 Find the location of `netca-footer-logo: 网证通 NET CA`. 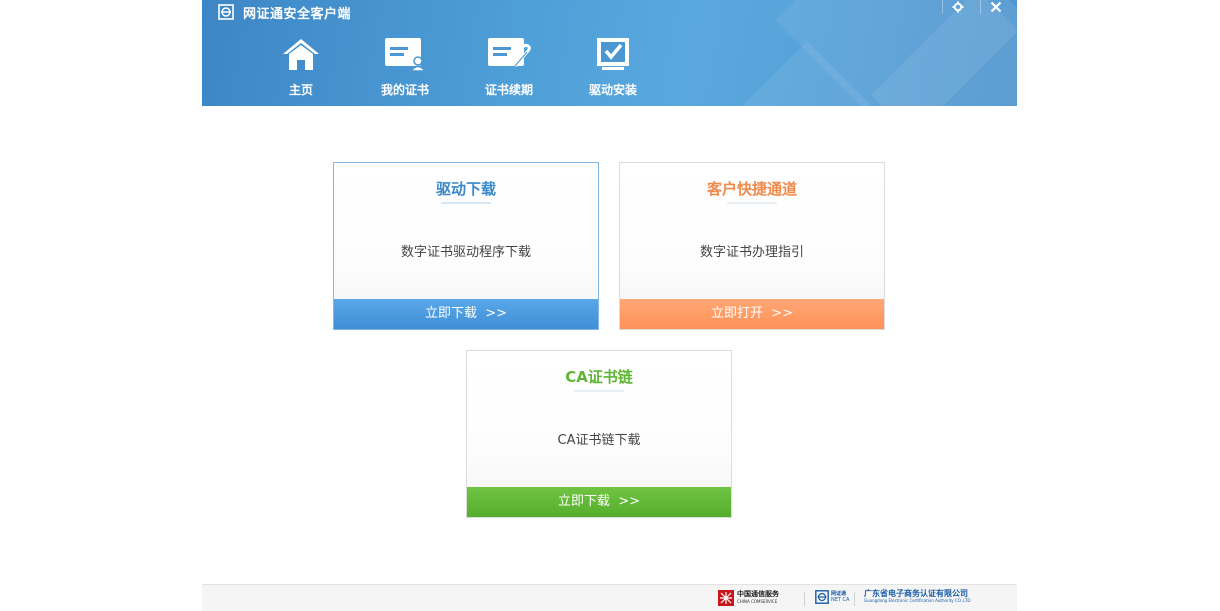

netca-footer-logo: 网证通 NET CA is located at coordinates (832, 597).